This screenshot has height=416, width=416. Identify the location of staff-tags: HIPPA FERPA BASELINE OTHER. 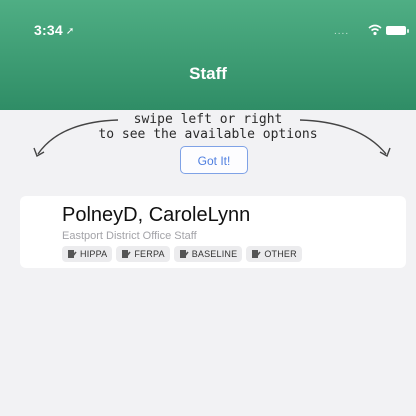
(182, 254).